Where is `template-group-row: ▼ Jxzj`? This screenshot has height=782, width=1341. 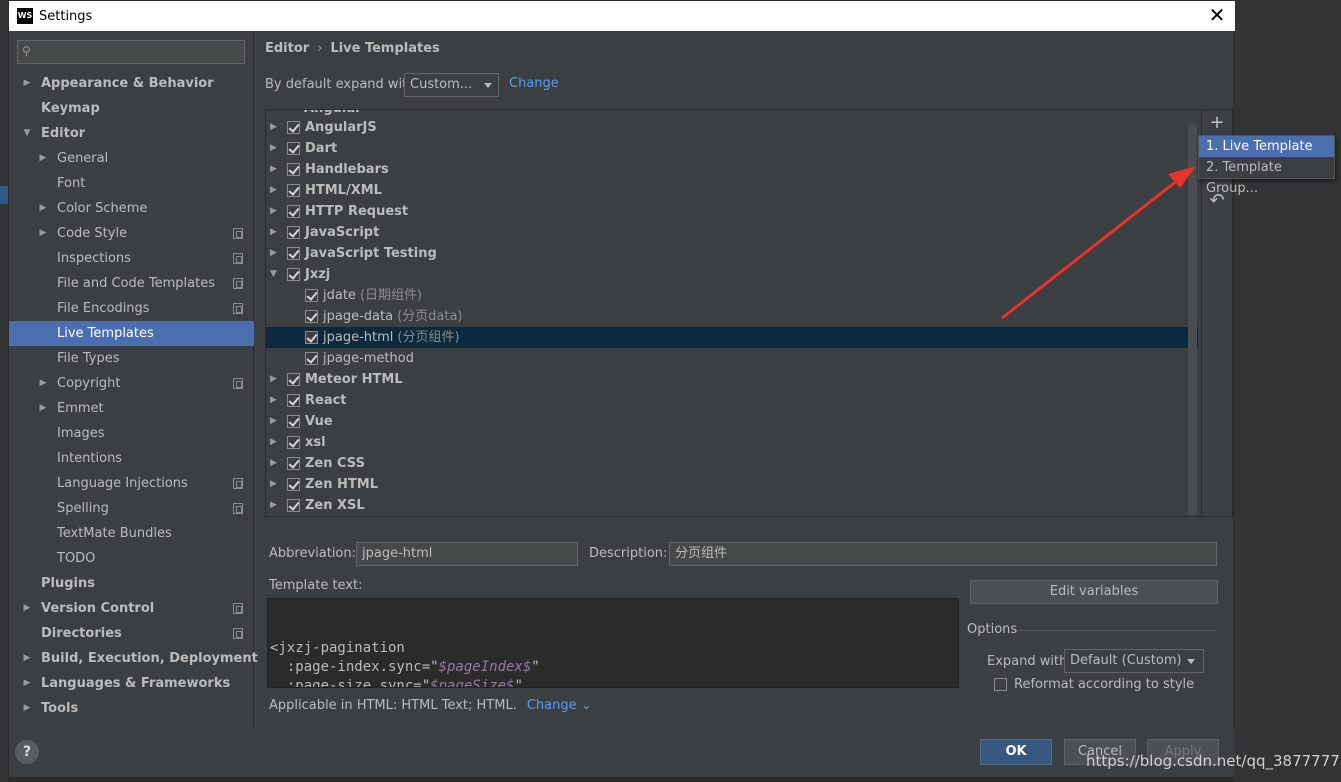
template-group-row: ▼ Jxzj is located at coordinates (732, 274).